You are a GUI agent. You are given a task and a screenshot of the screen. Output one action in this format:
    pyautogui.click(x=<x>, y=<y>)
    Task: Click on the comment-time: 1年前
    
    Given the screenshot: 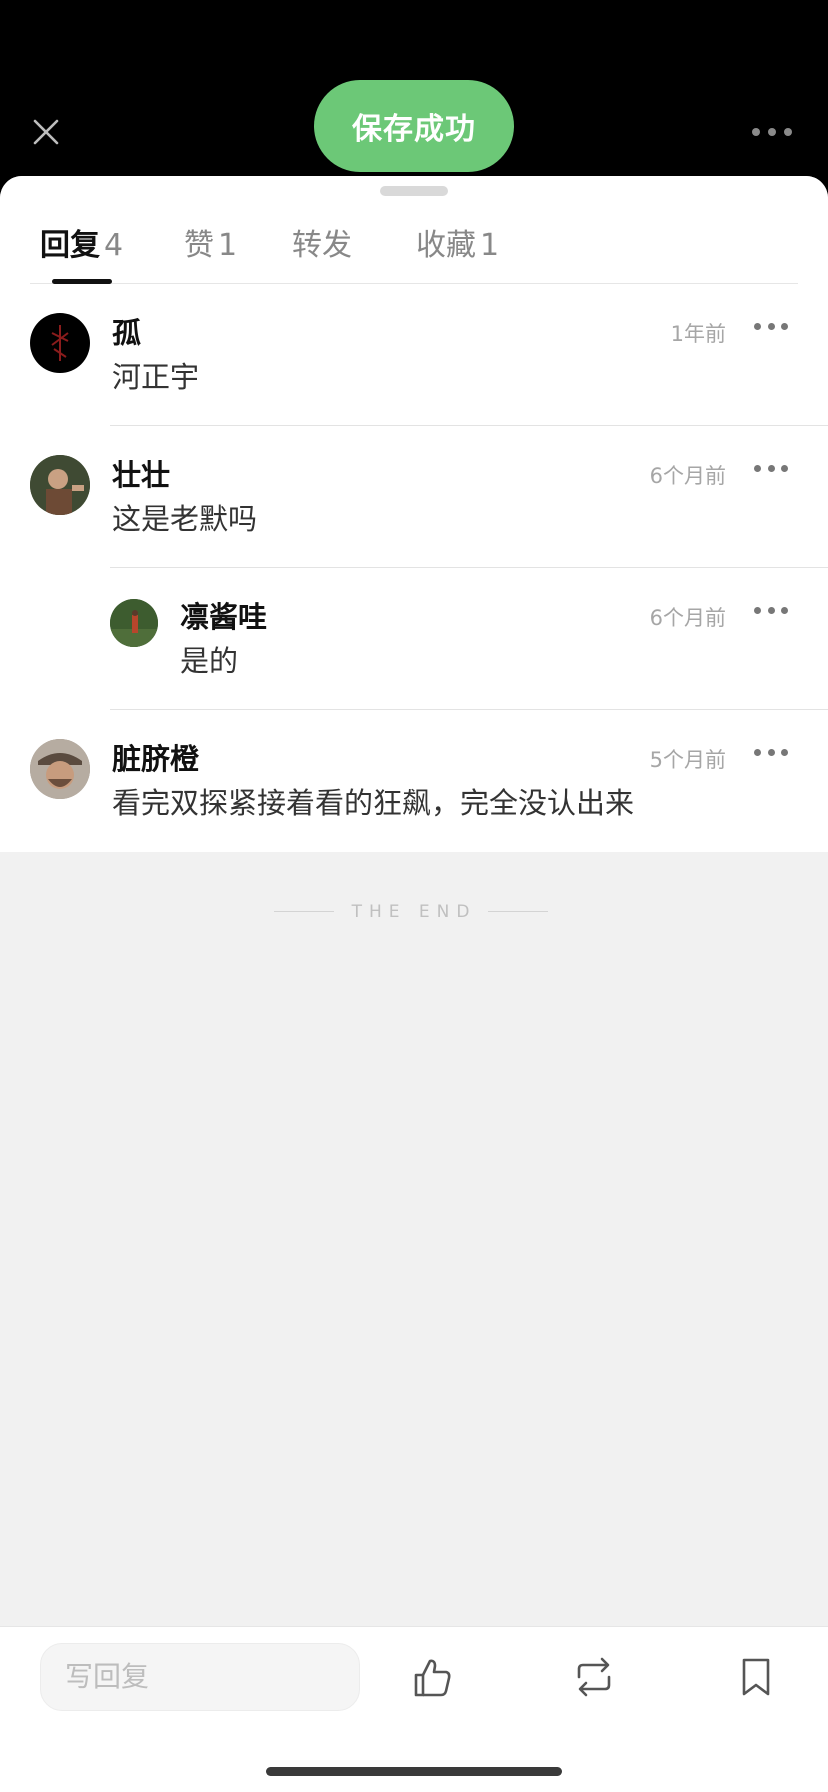 What is the action you would take?
    pyautogui.click(x=698, y=334)
    